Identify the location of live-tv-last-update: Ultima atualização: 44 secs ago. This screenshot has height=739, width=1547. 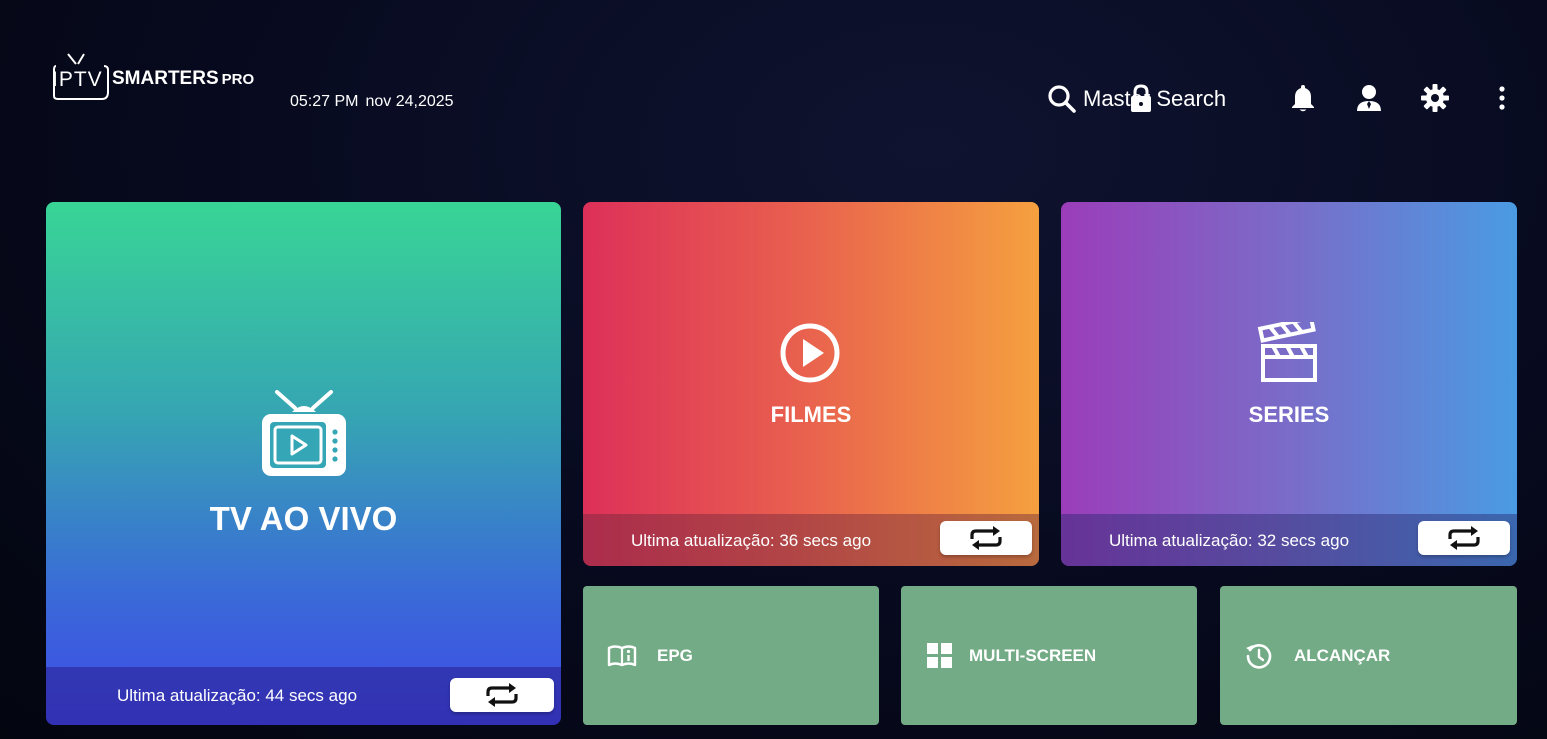
(237, 695).